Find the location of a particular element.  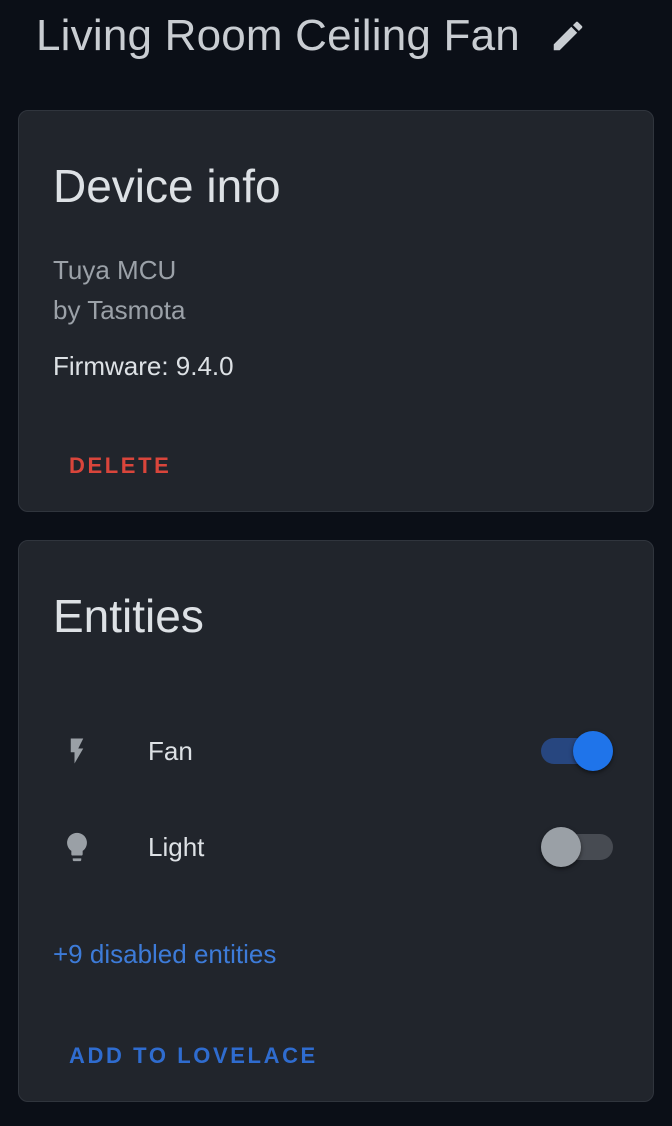

light-toggle is located at coordinates (577, 847).